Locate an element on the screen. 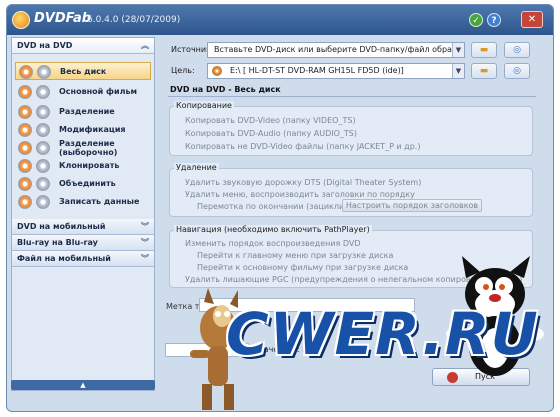 Image resolution: width=560 pixels, height=417 pixels. mode-item-customize: Модификация is located at coordinates (83, 130).